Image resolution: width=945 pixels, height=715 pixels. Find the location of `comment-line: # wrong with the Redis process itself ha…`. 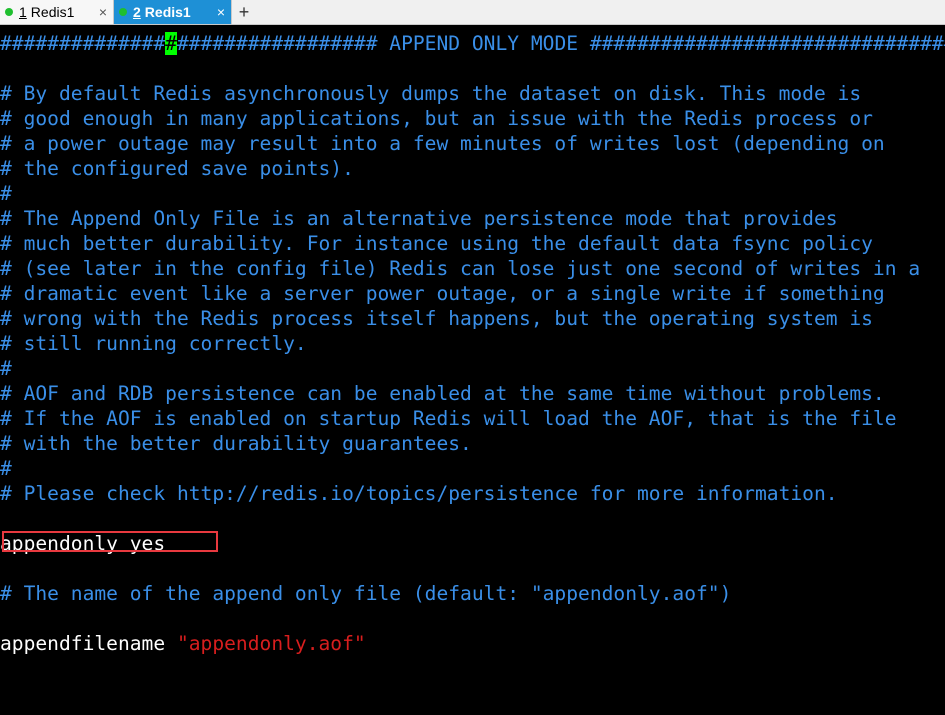

comment-line: # wrong with the Redis process itself ha… is located at coordinates (436, 318).